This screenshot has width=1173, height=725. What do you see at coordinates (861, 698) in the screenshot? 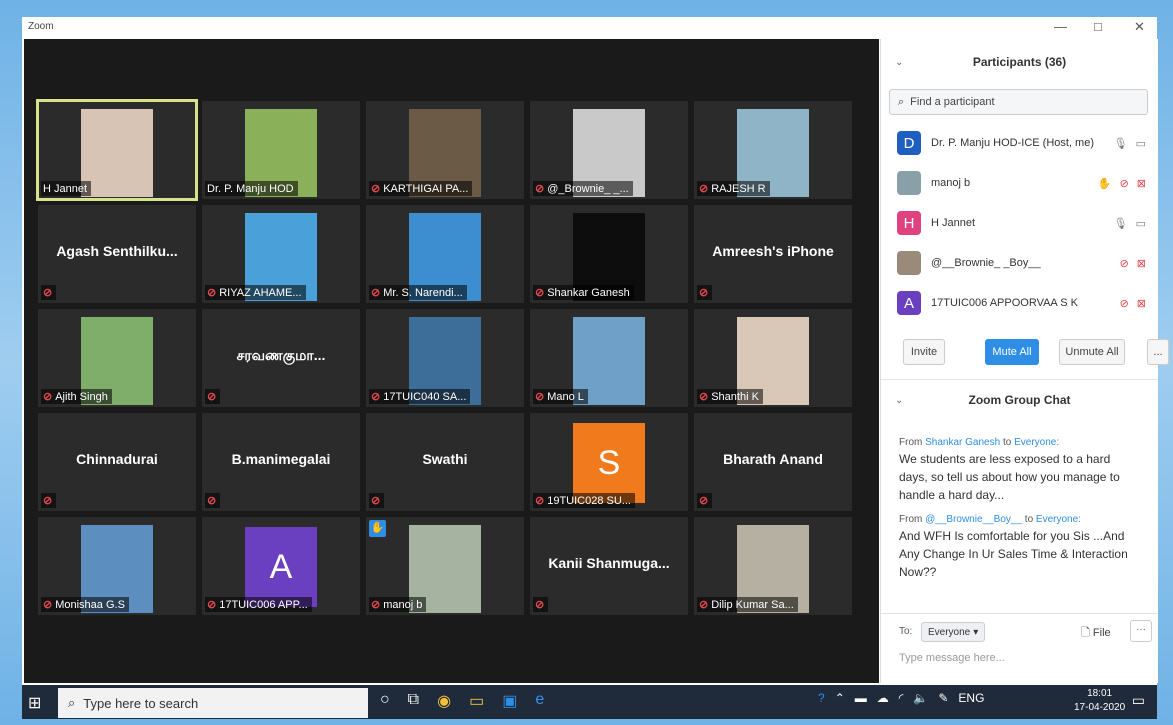
I see `network-icon: ▬` at bounding box center [861, 698].